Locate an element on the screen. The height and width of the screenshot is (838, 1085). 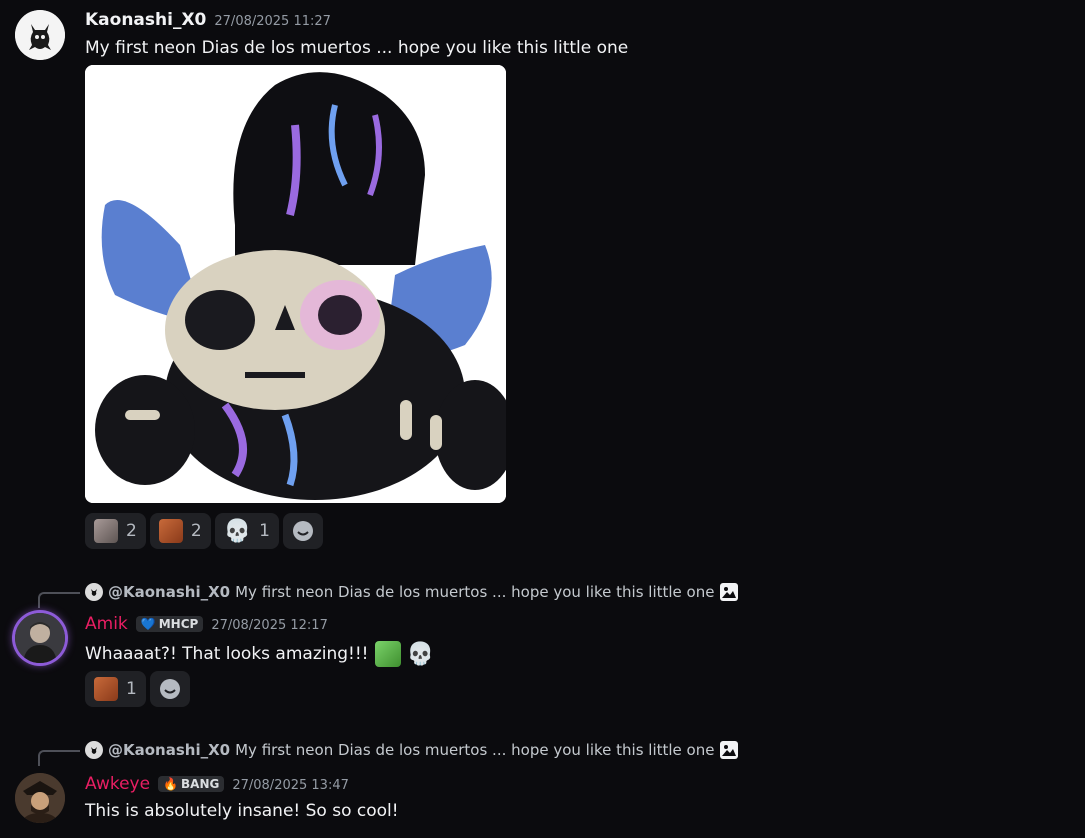
demon-avatar-icon is located at coordinates (40, 35).